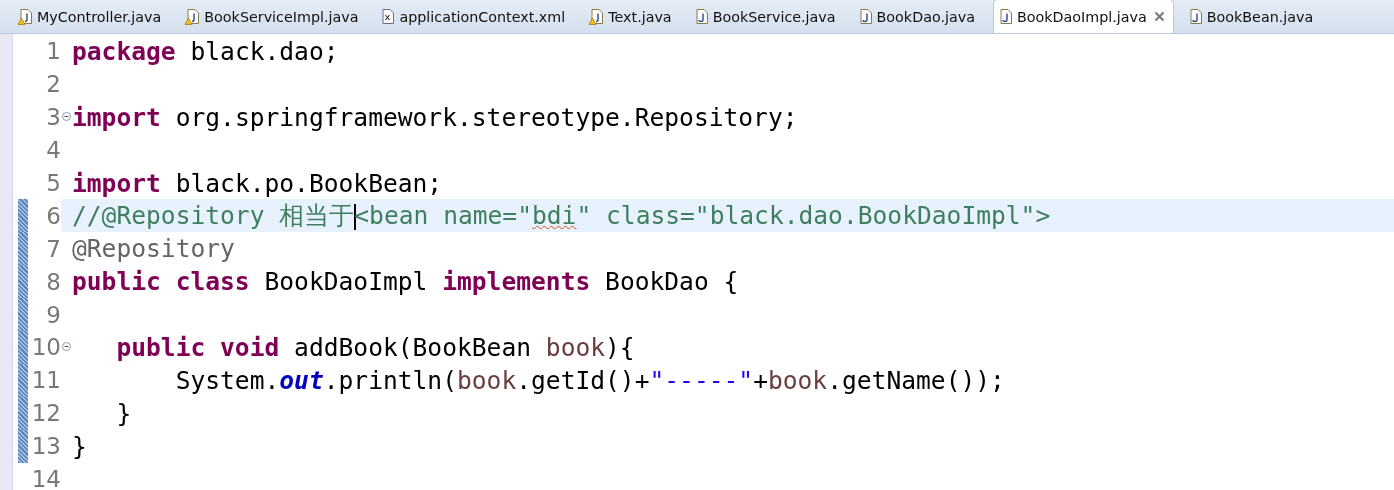 The width and height of the screenshot is (1394, 490). I want to click on line-number: 4, so click(53, 150).